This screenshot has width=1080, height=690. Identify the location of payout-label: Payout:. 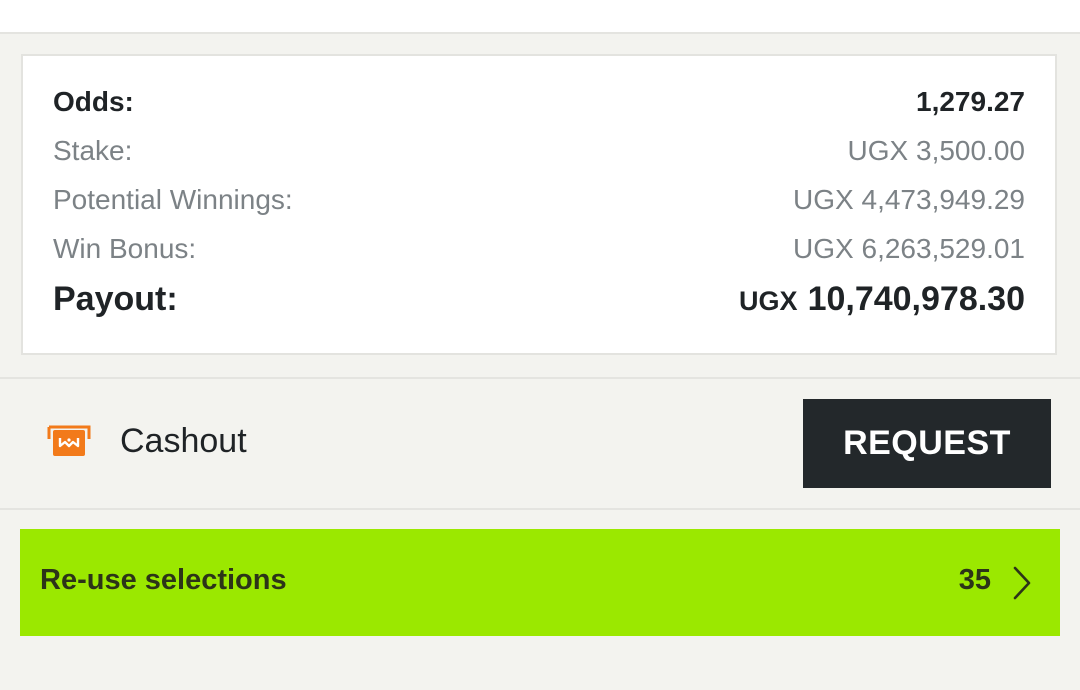
(115, 299).